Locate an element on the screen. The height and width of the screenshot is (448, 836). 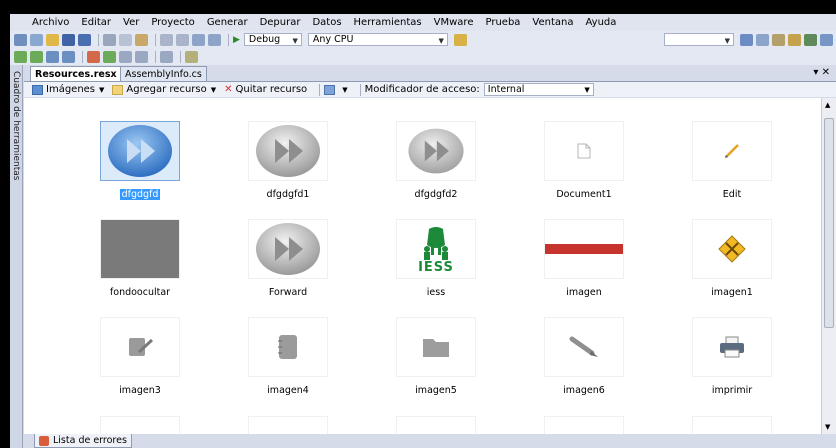
forward-blue-icon is located at coordinates (140, 151).